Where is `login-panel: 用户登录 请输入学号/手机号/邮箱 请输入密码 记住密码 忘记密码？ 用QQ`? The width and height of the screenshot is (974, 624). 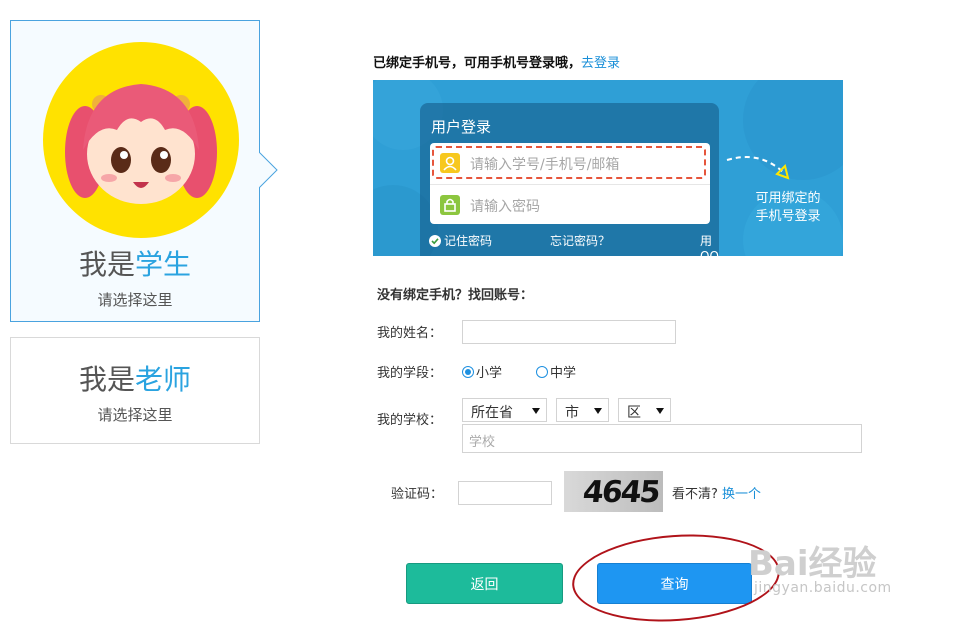 login-panel: 用户登录 请输入学号/手机号/邮箱 请输入密码 记住密码 忘记密码？ 用QQ is located at coordinates (569, 179).